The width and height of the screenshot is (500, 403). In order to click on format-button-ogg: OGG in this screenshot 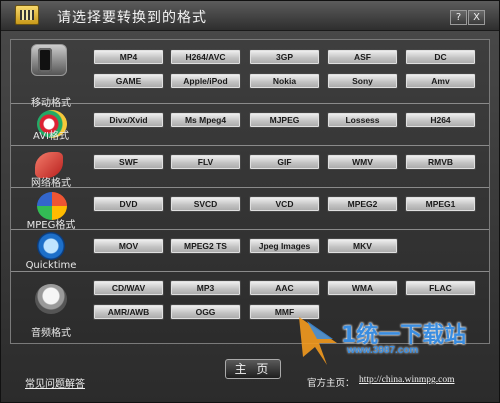, I will do `click(205, 312)`.